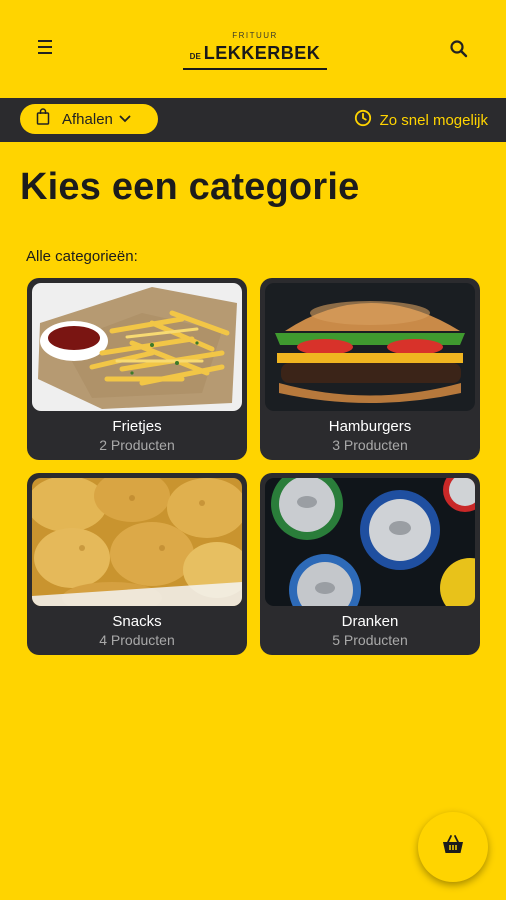 Image resolution: width=506 pixels, height=900 pixels. I want to click on shopping-bag-icon, so click(43, 119).